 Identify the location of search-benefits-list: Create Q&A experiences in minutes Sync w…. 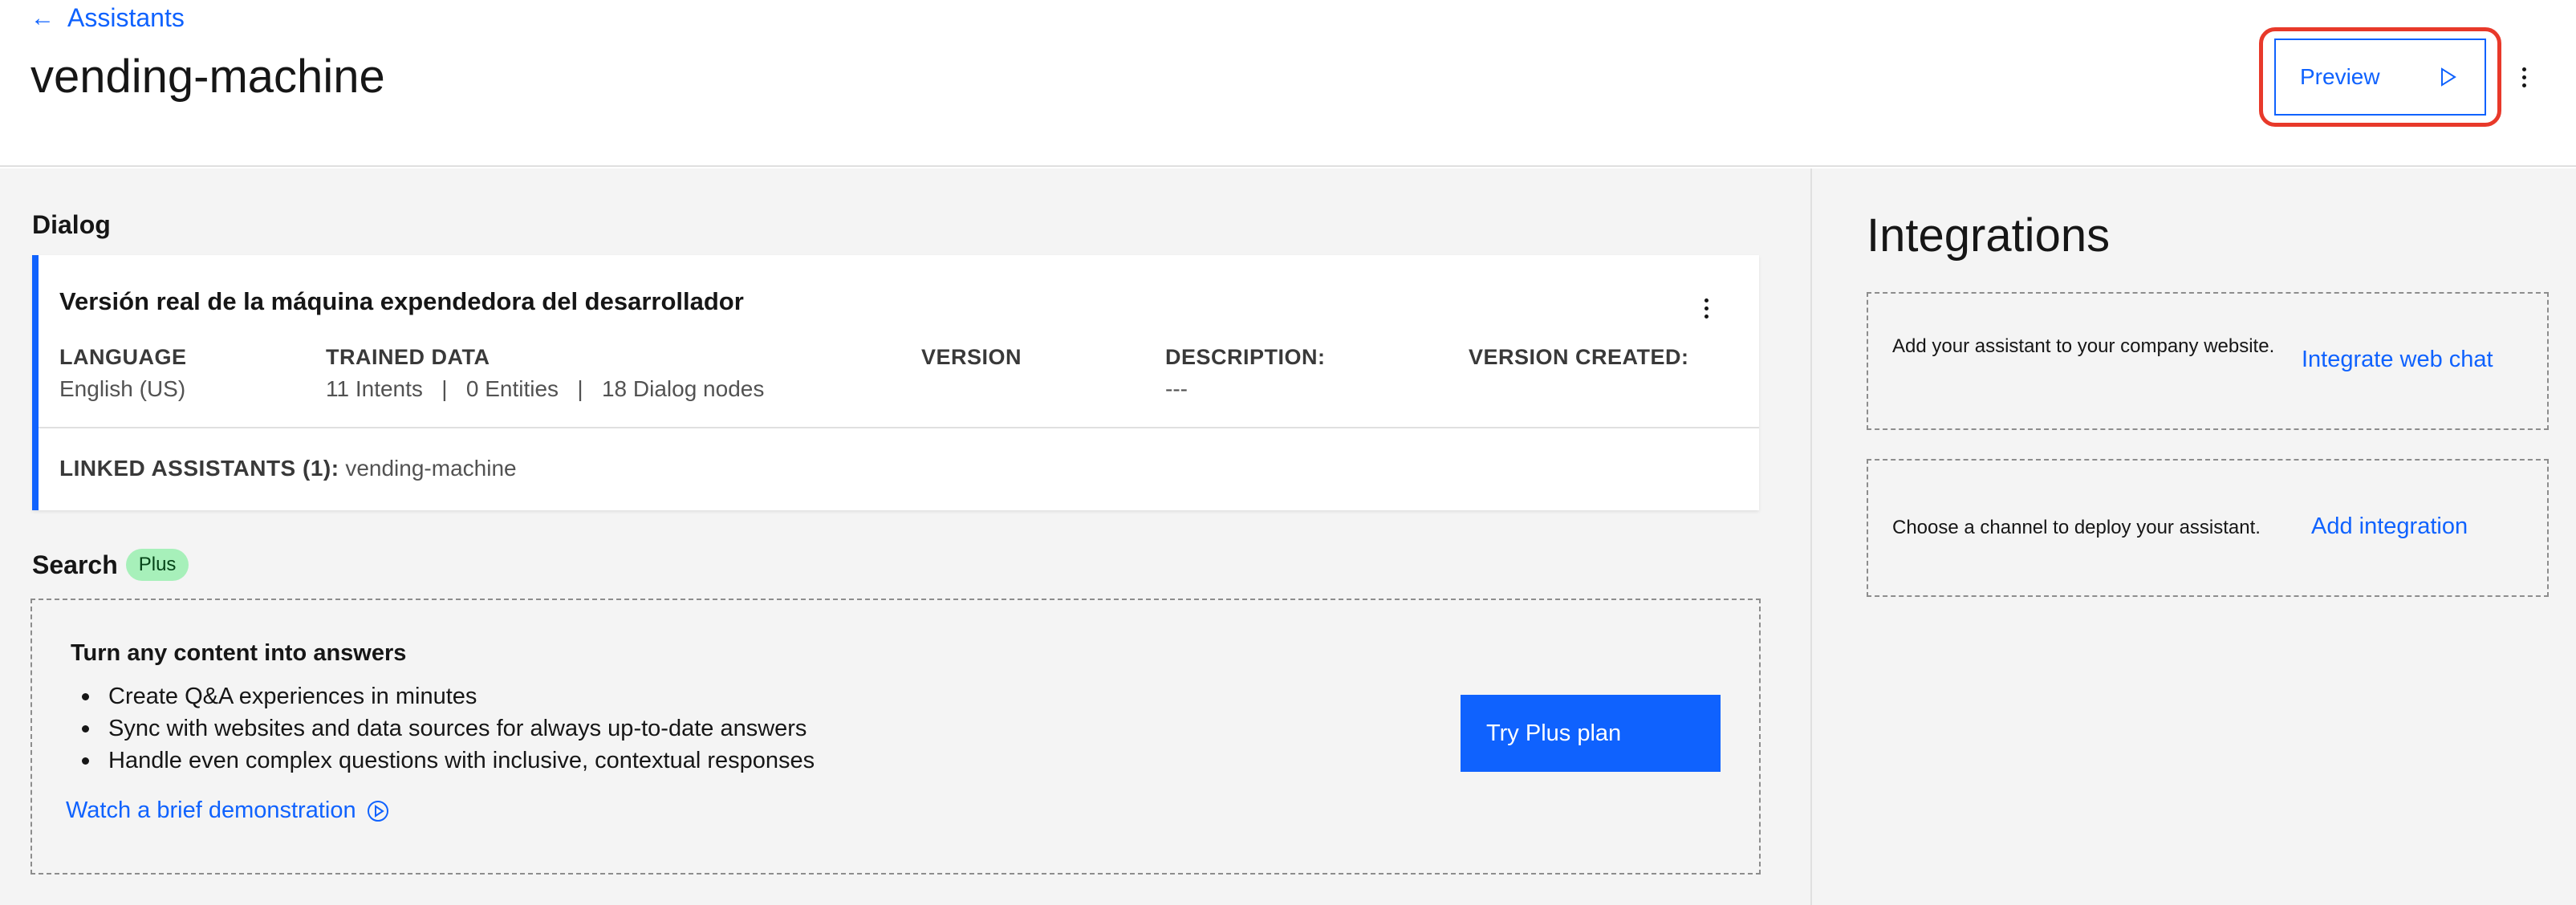
(448, 729).